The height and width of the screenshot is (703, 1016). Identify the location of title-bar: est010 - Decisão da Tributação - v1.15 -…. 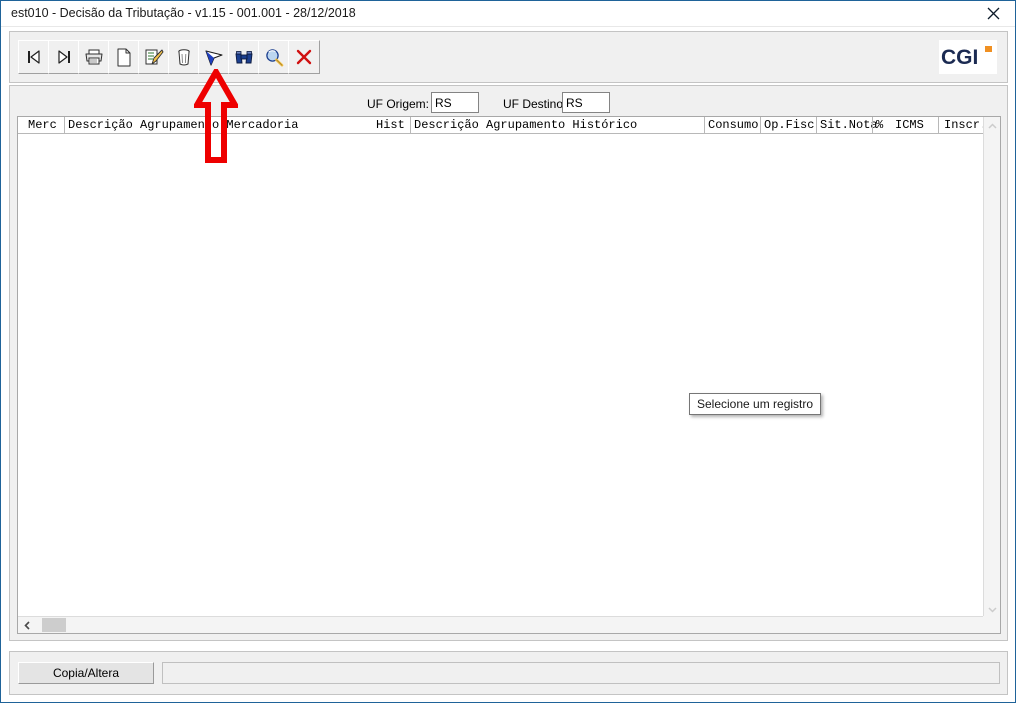
(508, 14).